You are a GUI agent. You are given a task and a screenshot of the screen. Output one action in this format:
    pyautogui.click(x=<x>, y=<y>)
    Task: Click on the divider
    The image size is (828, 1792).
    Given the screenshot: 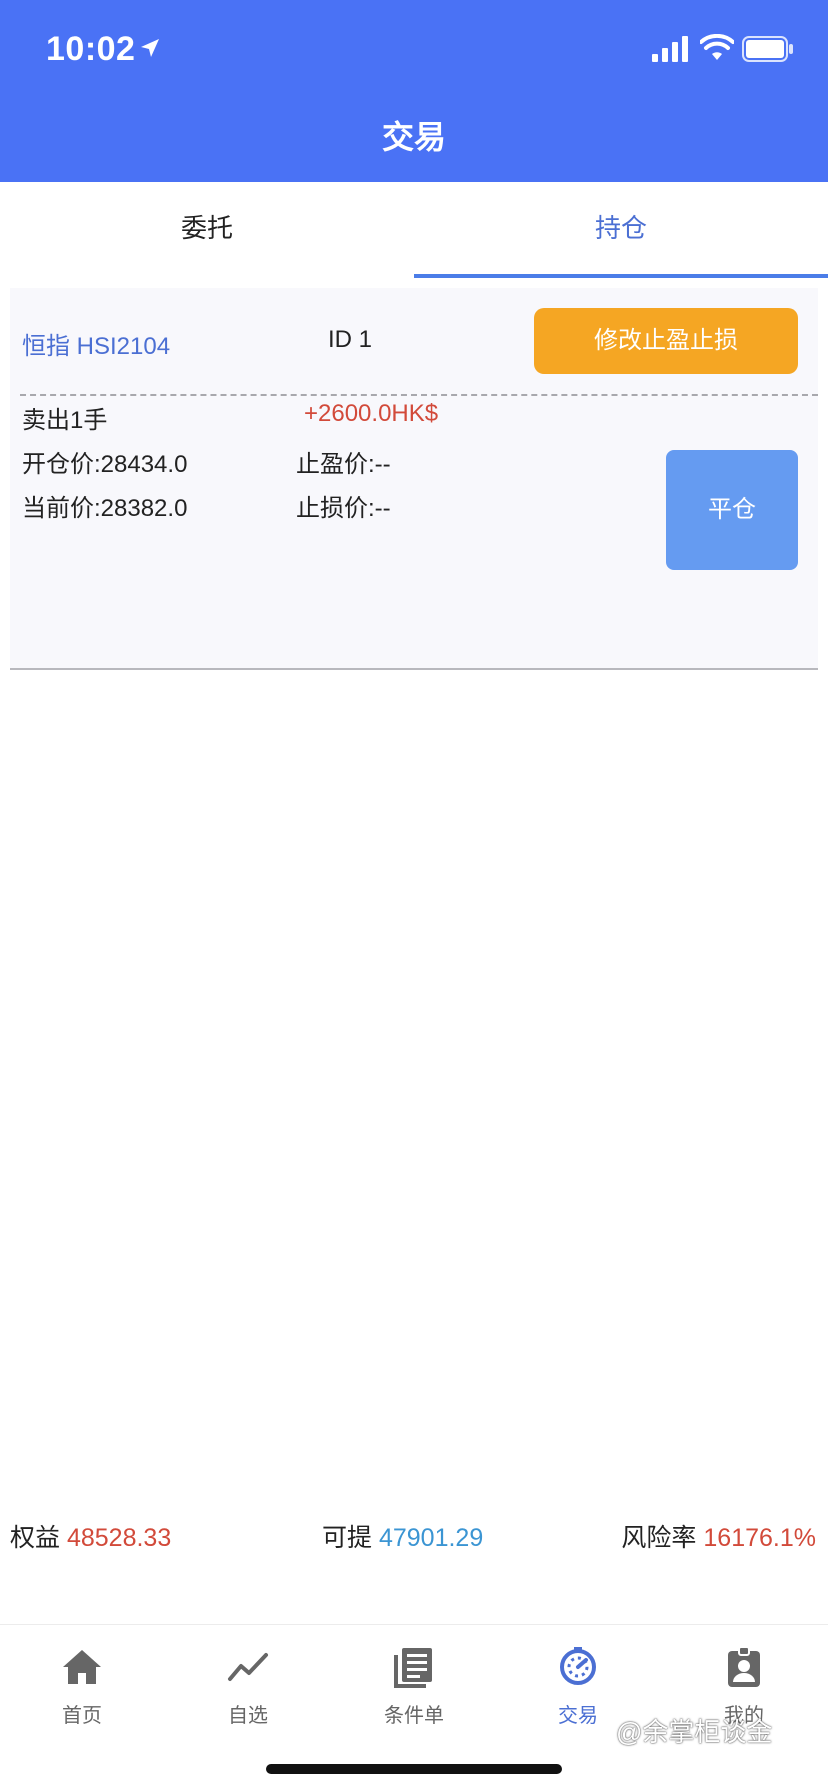 What is the action you would take?
    pyautogui.click(x=419, y=395)
    